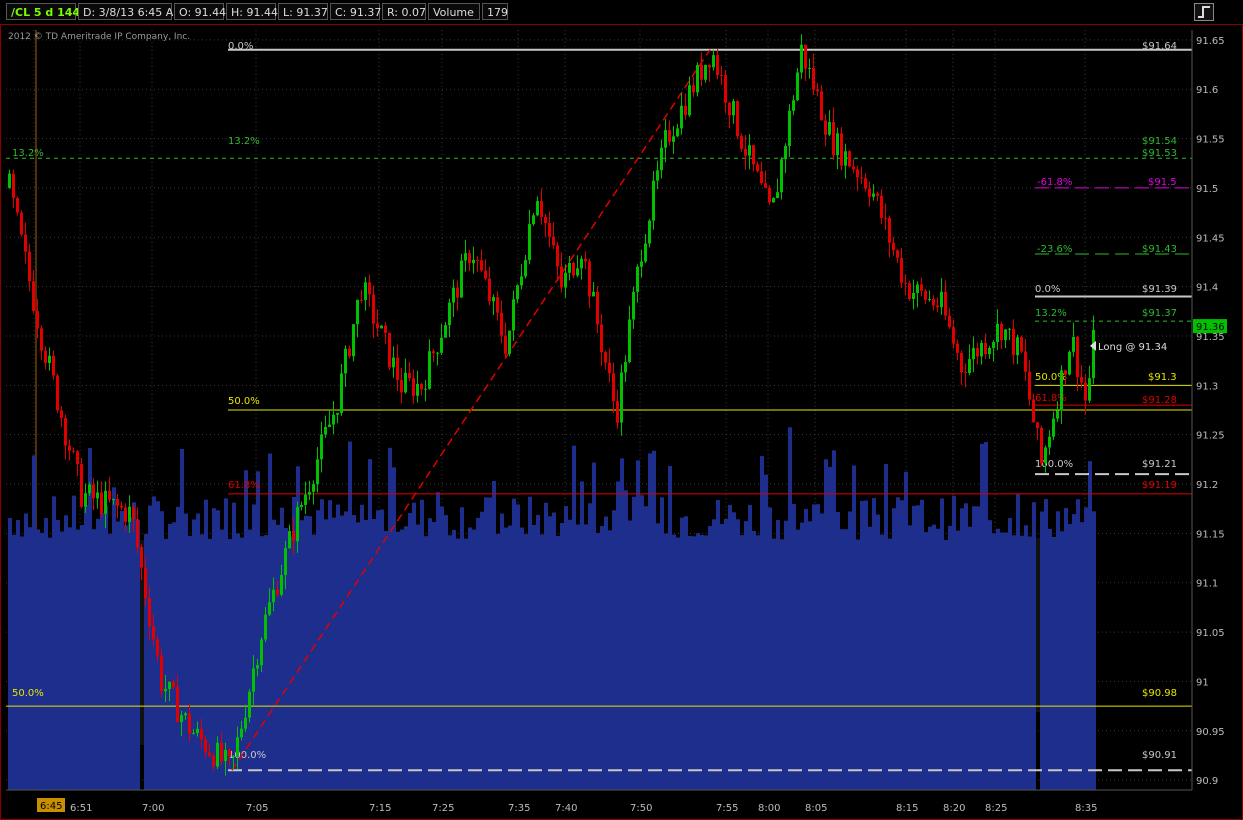  I want to click on time-tick-label: 8:05, so click(816, 808).